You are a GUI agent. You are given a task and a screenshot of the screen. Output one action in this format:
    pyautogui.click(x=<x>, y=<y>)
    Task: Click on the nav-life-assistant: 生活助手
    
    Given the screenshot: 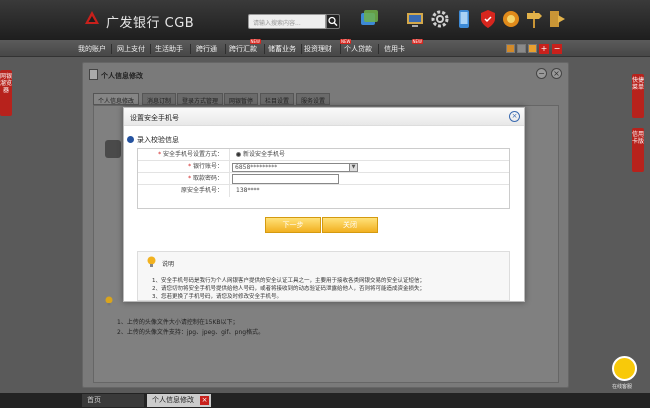 What is the action you would take?
    pyautogui.click(x=169, y=49)
    